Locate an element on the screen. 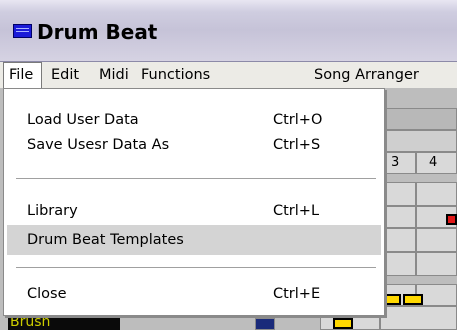 The image size is (457, 330). menu-functions: Functions is located at coordinates (175, 75).